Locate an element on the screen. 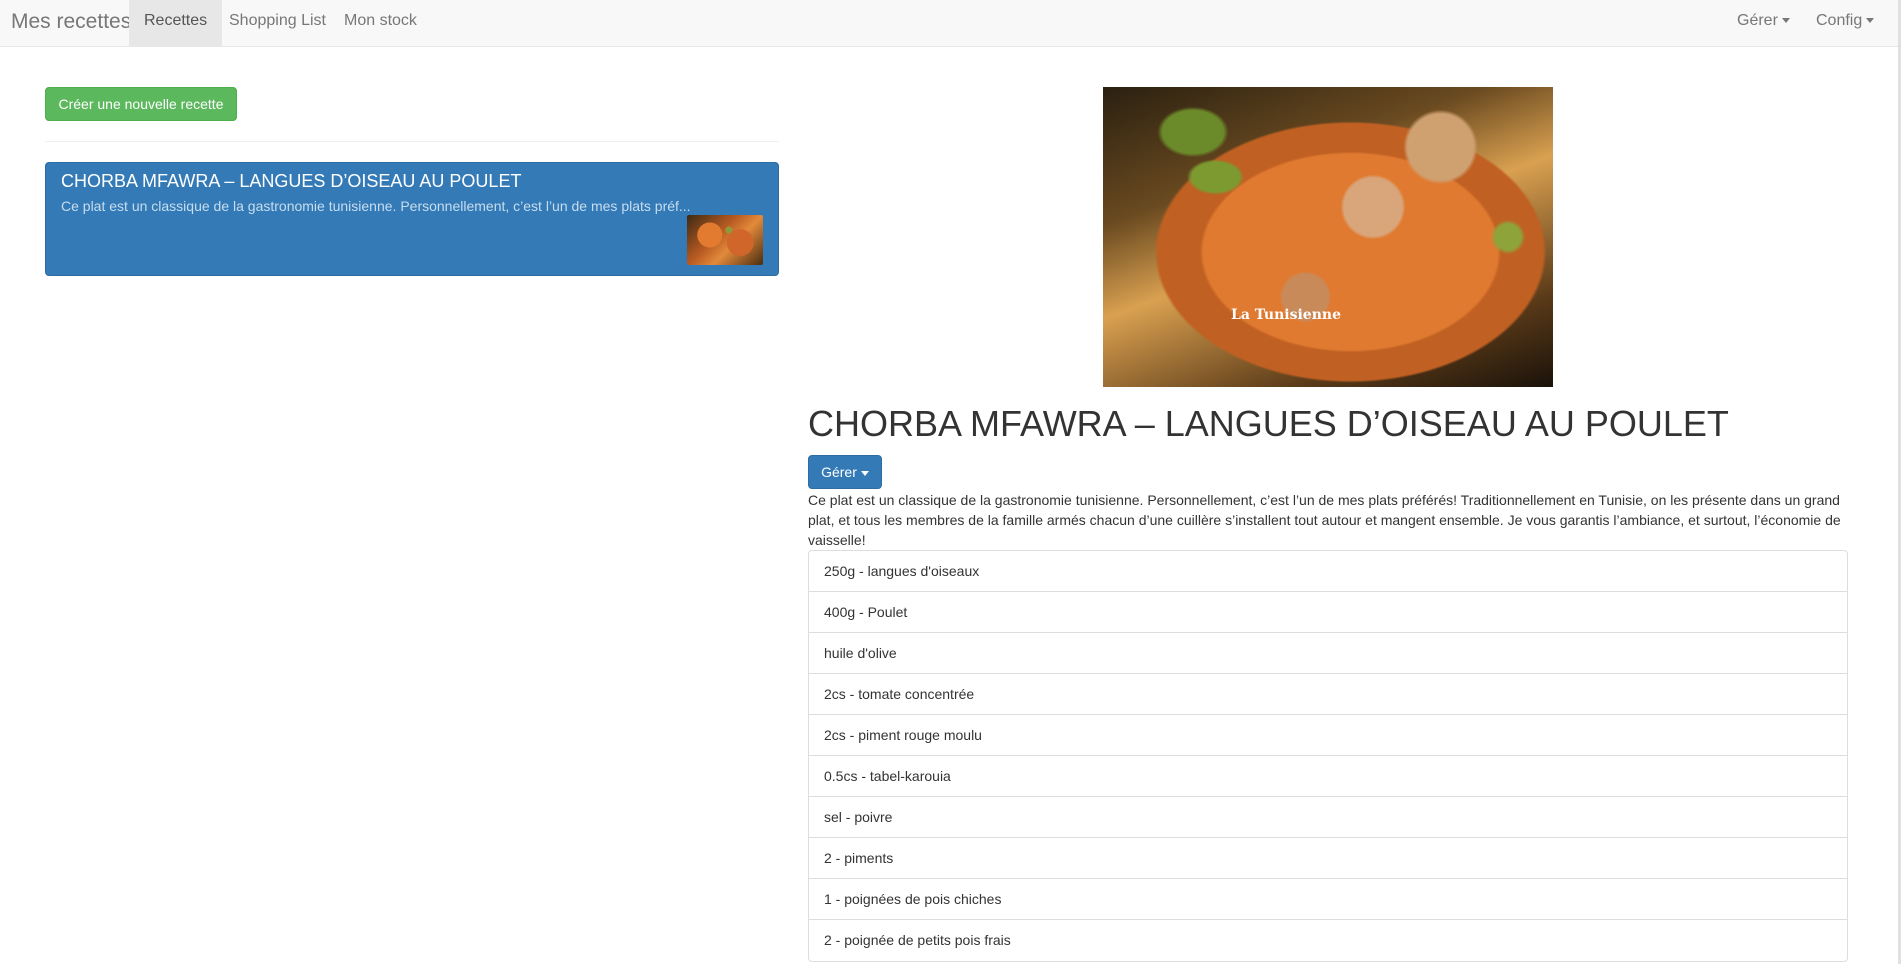 The height and width of the screenshot is (964, 1901). tab-shopping-list: Shopping List is located at coordinates (277, 23).